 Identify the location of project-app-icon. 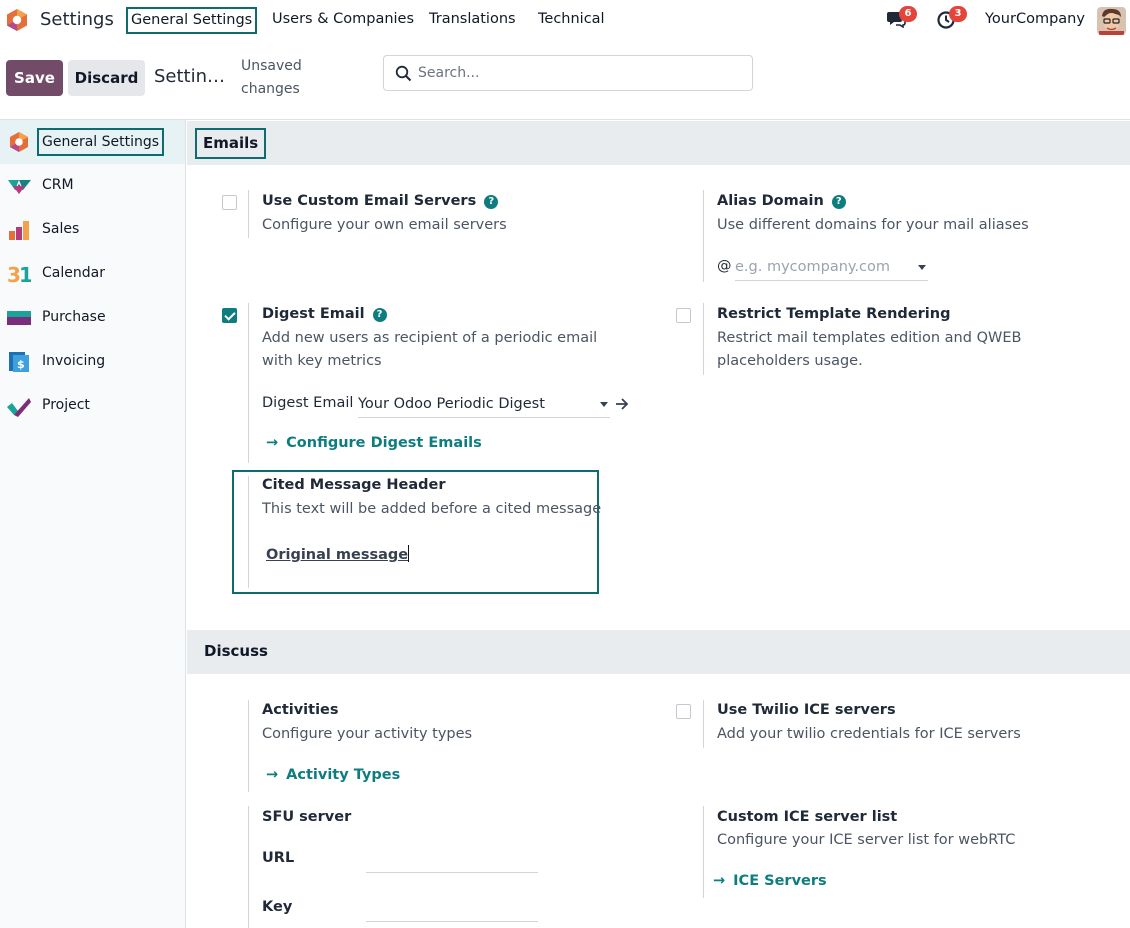
(19, 407).